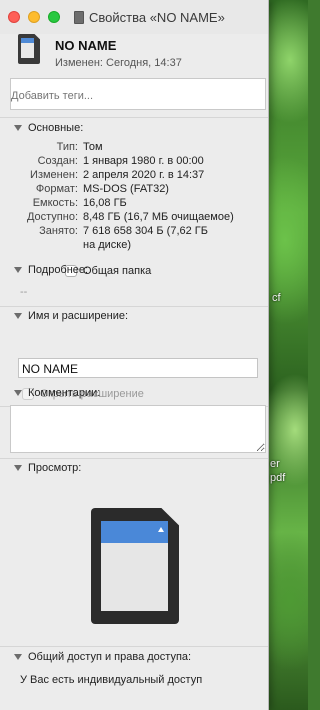 The width and height of the screenshot is (320, 710). Describe the element at coordinates (278, 478) in the screenshot. I see `desktop-item-label: pdf` at that location.